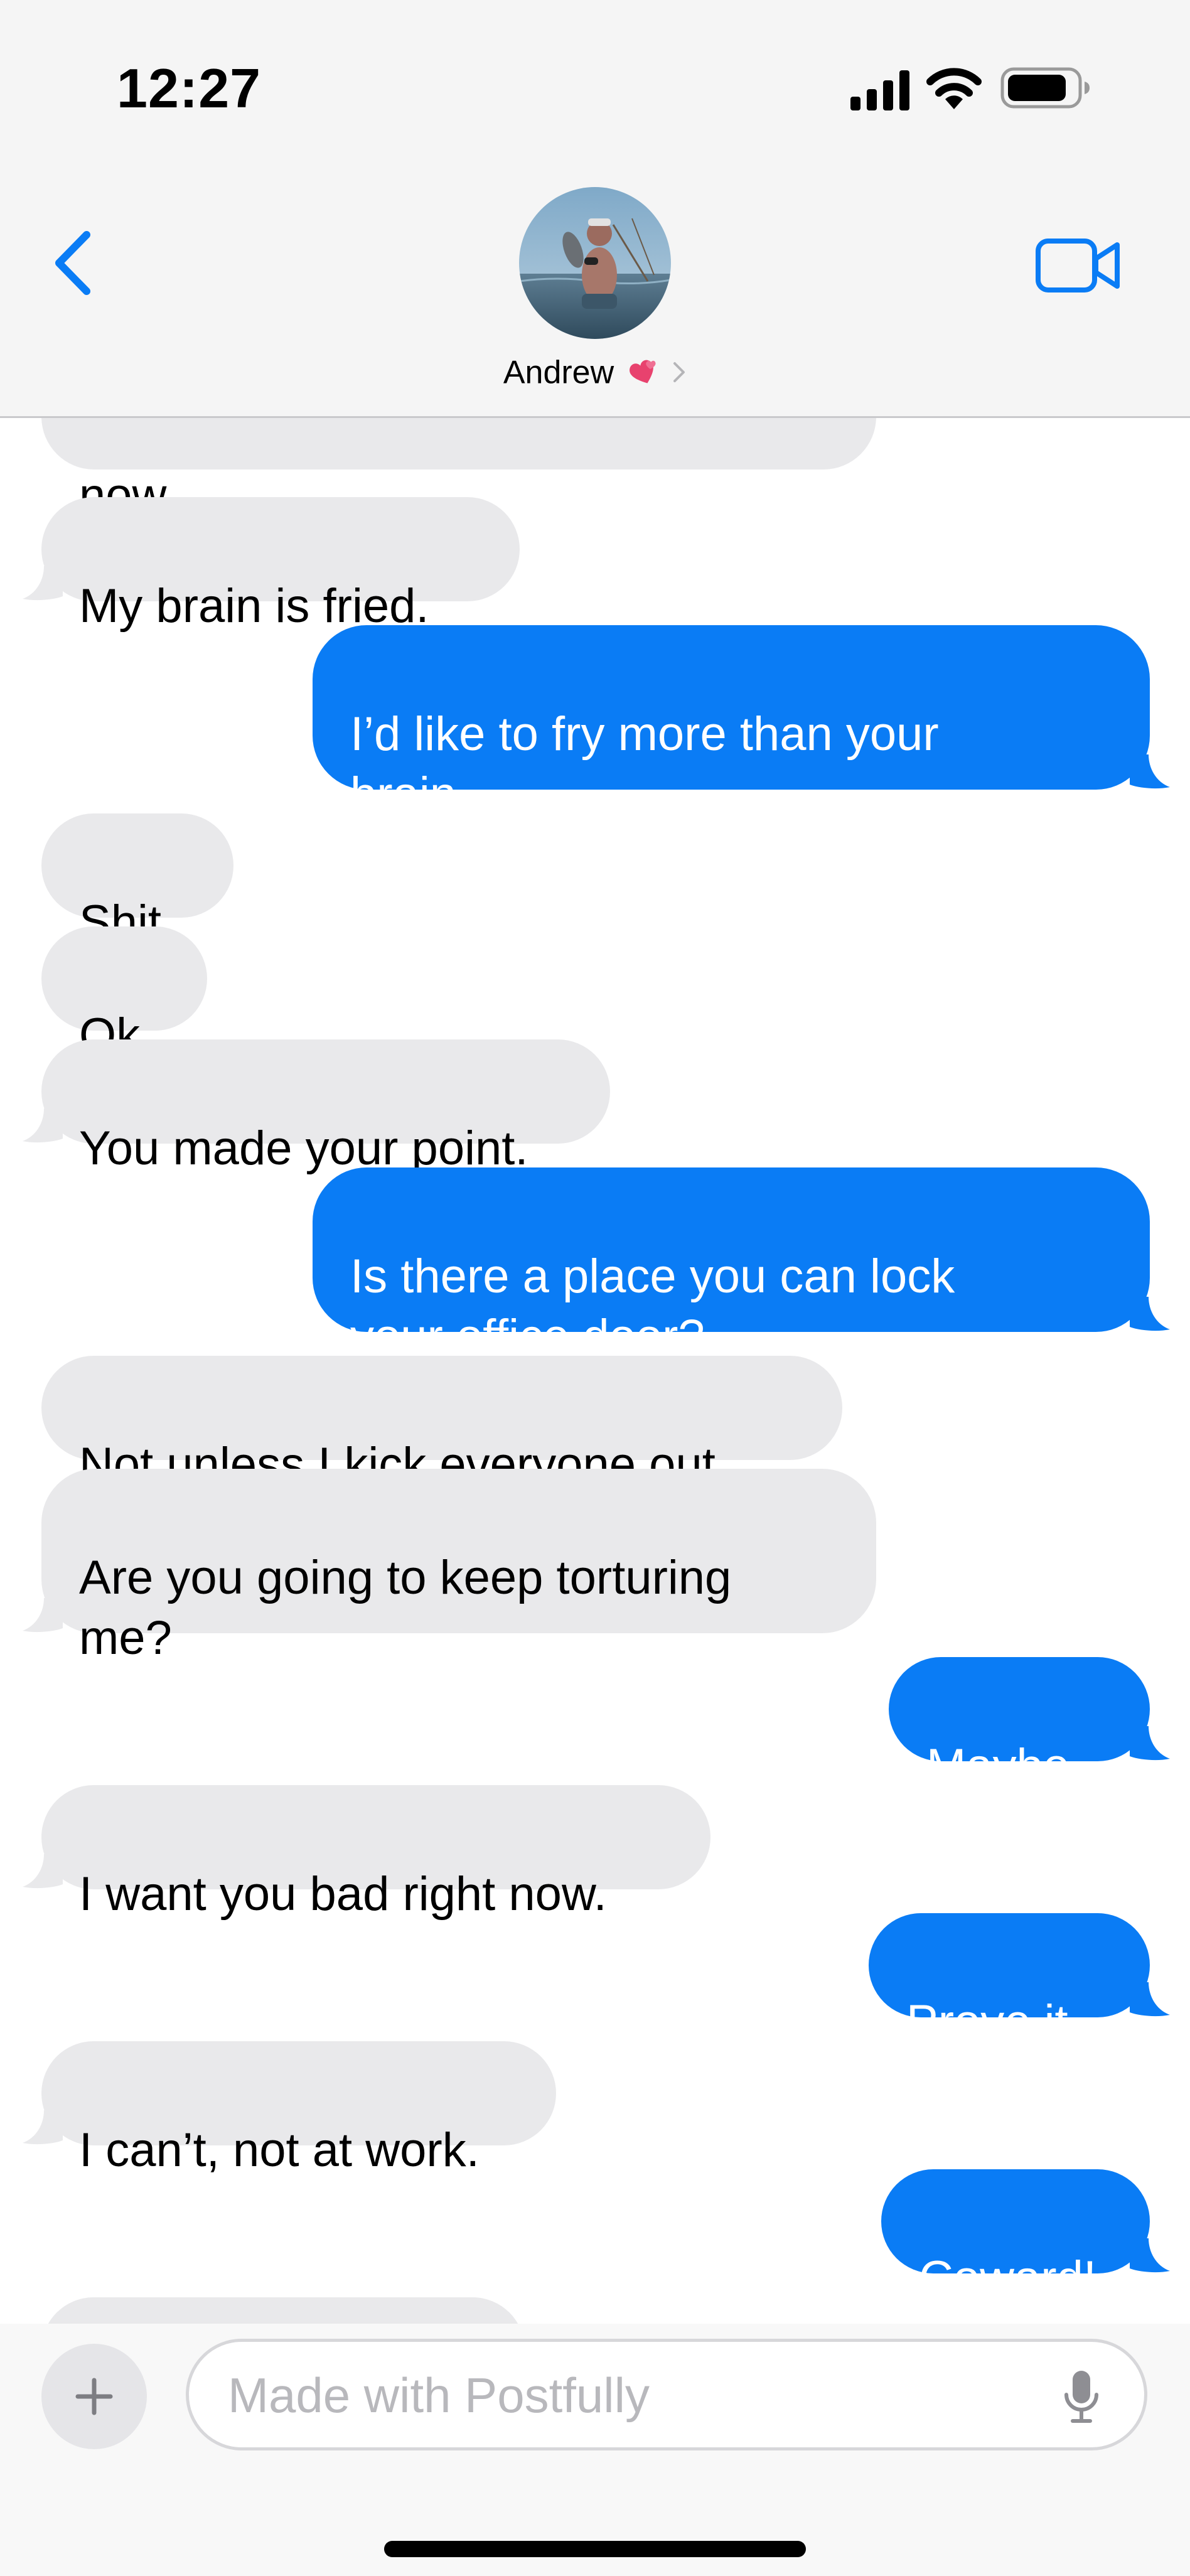 The height and width of the screenshot is (2576, 1190). What do you see at coordinates (343, 1894) in the screenshot?
I see `message-text: I want you bad right now.` at bounding box center [343, 1894].